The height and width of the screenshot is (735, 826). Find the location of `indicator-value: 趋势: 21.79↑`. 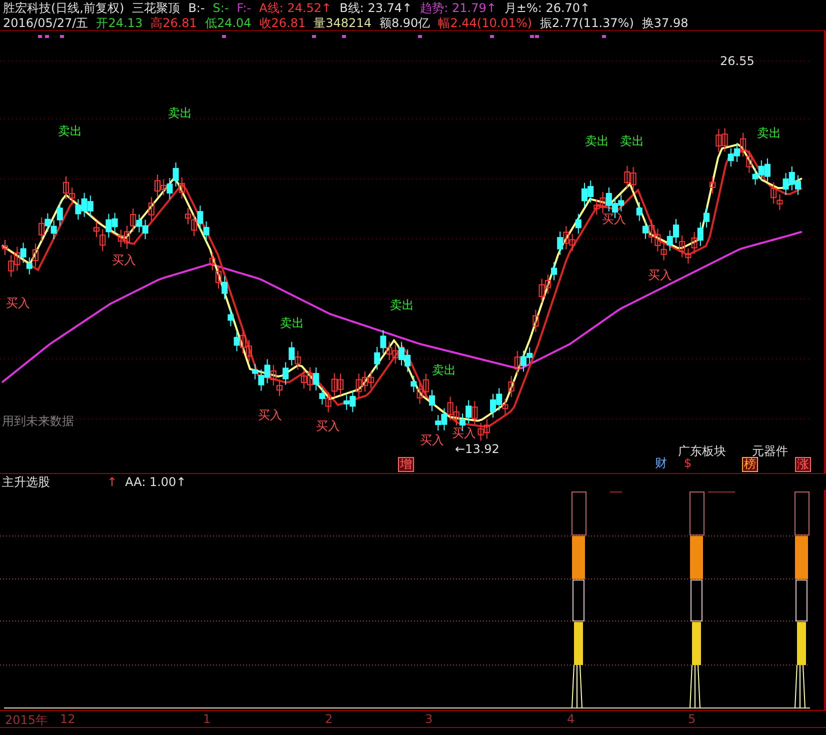

indicator-value: 趋势: 21.79↑ is located at coordinates (458, 7).